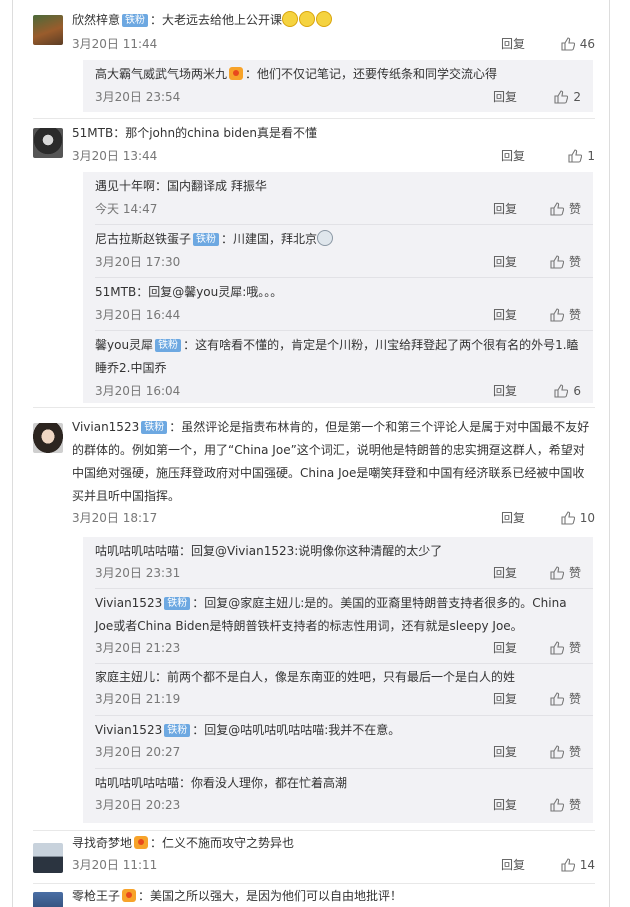  Describe the element at coordinates (215, 133) in the screenshot. I see `comment-text: ：那个john的china biden真是看不懂` at that location.